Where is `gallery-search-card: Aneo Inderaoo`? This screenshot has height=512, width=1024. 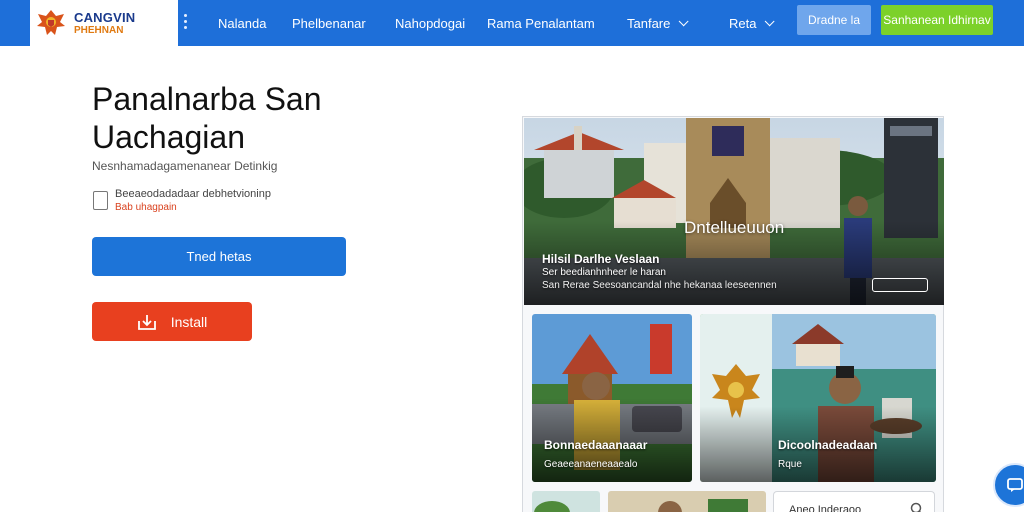
gallery-search-card: Aneo Inderaoo is located at coordinates (854, 501).